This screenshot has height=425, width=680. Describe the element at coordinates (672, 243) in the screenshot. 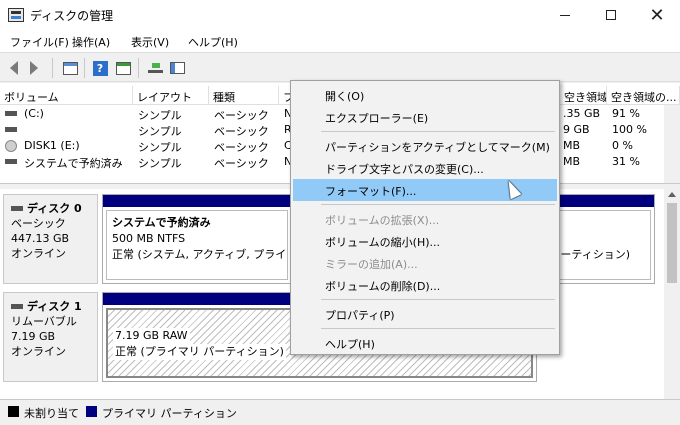

I see `scrollbar-thumb` at that location.